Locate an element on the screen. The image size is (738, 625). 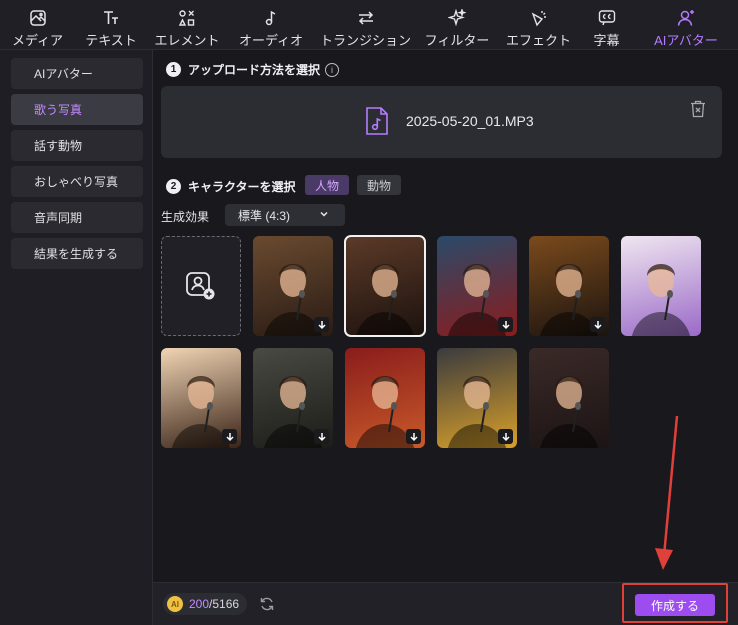
credit-counter: AI 200 /5166 is located at coordinates (205, 604).